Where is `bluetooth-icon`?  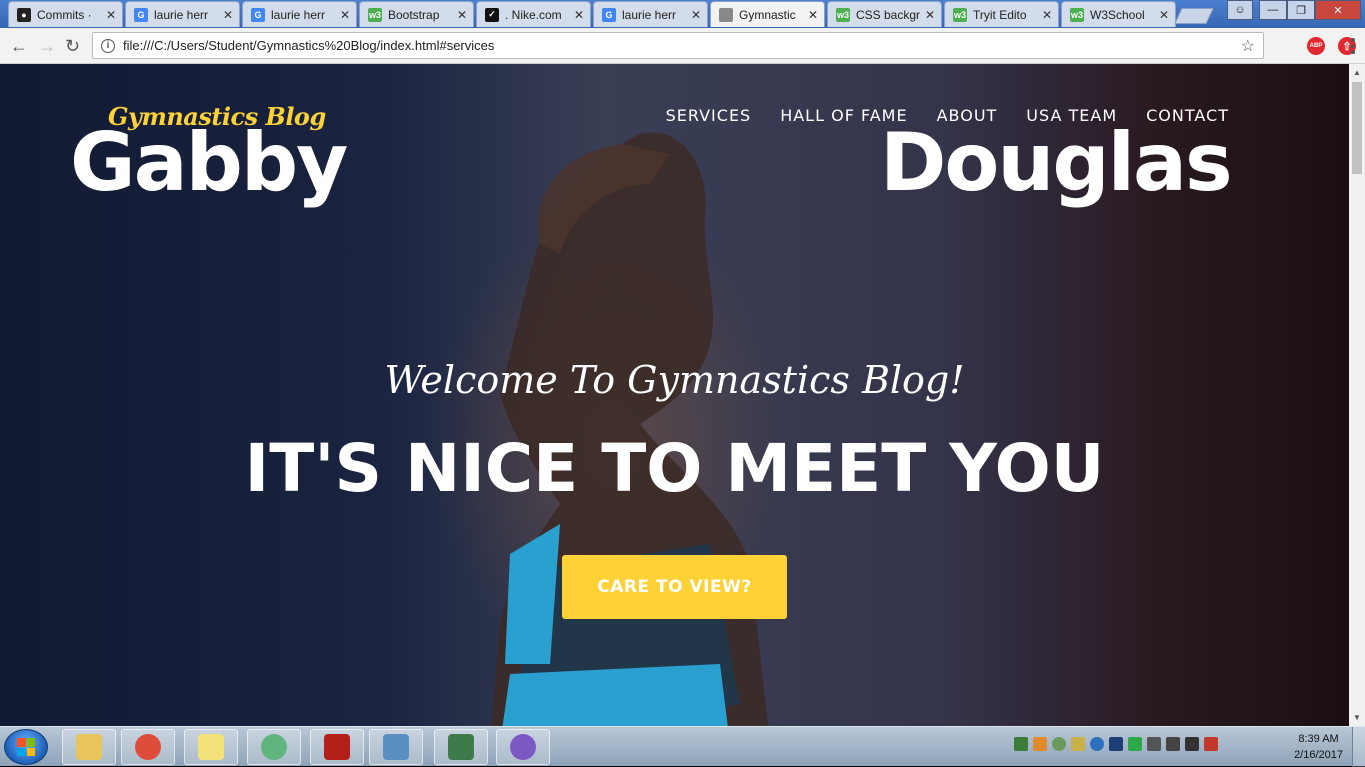
bluetooth-icon is located at coordinates (1097, 744).